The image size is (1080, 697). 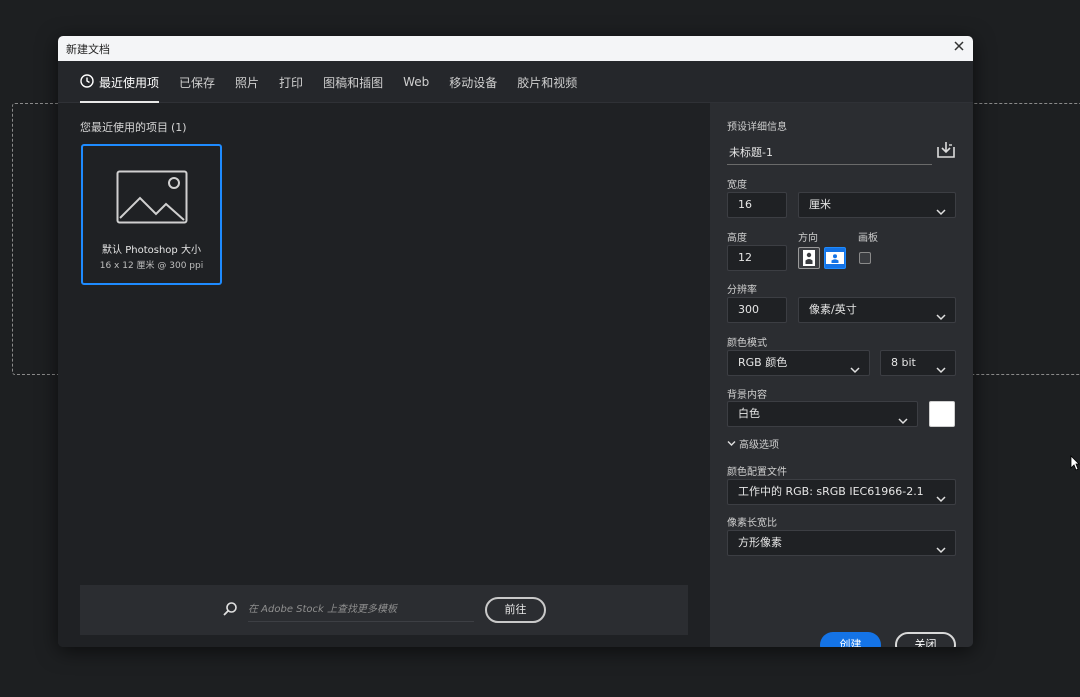 What do you see at coordinates (757, 205) in the screenshot?
I see `width-input: 16` at bounding box center [757, 205].